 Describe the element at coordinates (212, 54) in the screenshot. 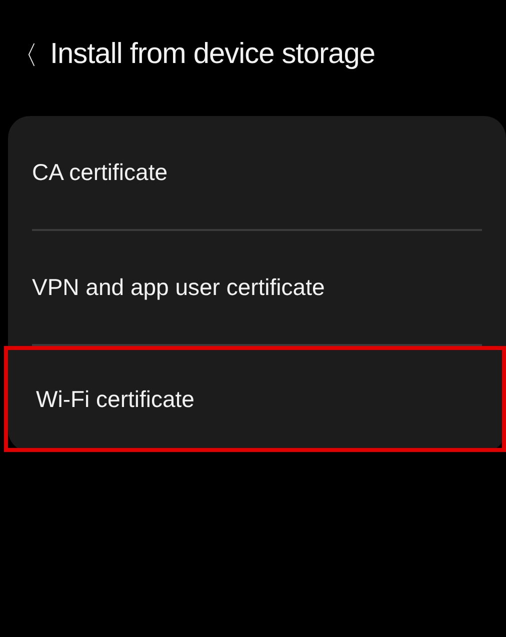

I see `page-title: Install from device storage` at that location.